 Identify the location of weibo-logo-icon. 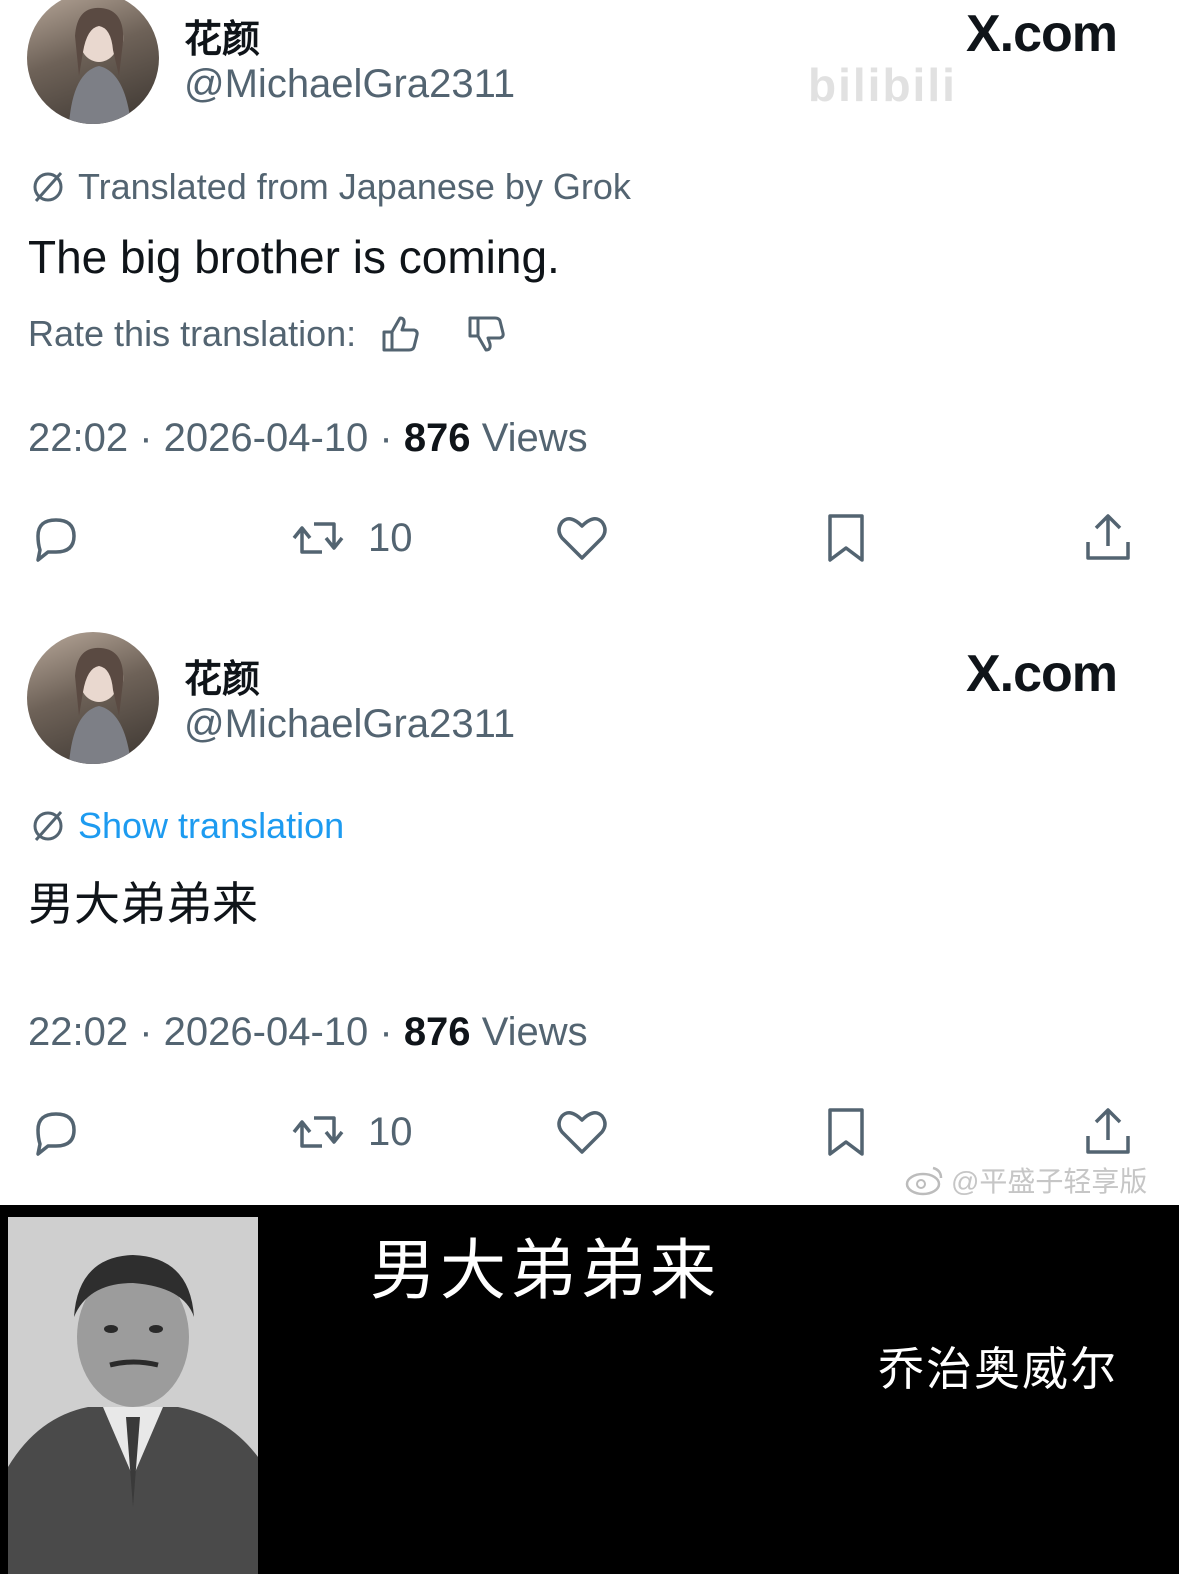
(924, 1181).